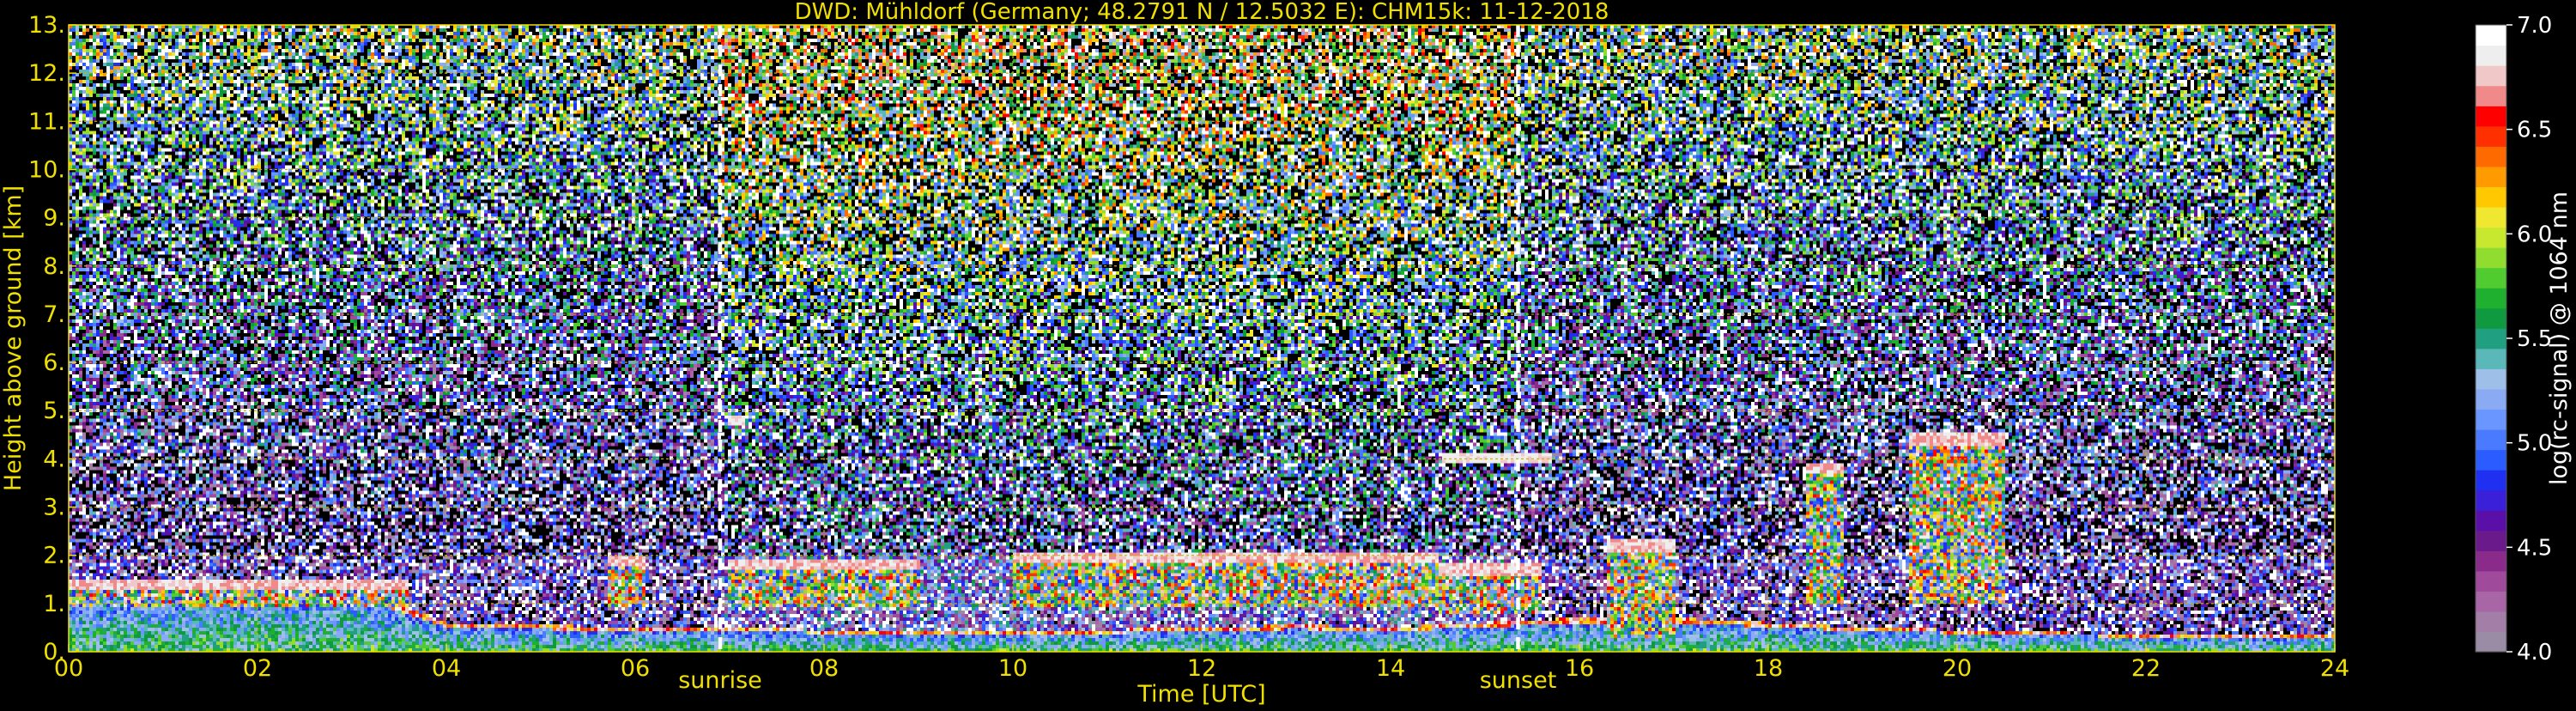 Image resolution: width=2576 pixels, height=711 pixels. Describe the element at coordinates (1957, 668) in the screenshot. I see `x-tick-label: 20` at that location.